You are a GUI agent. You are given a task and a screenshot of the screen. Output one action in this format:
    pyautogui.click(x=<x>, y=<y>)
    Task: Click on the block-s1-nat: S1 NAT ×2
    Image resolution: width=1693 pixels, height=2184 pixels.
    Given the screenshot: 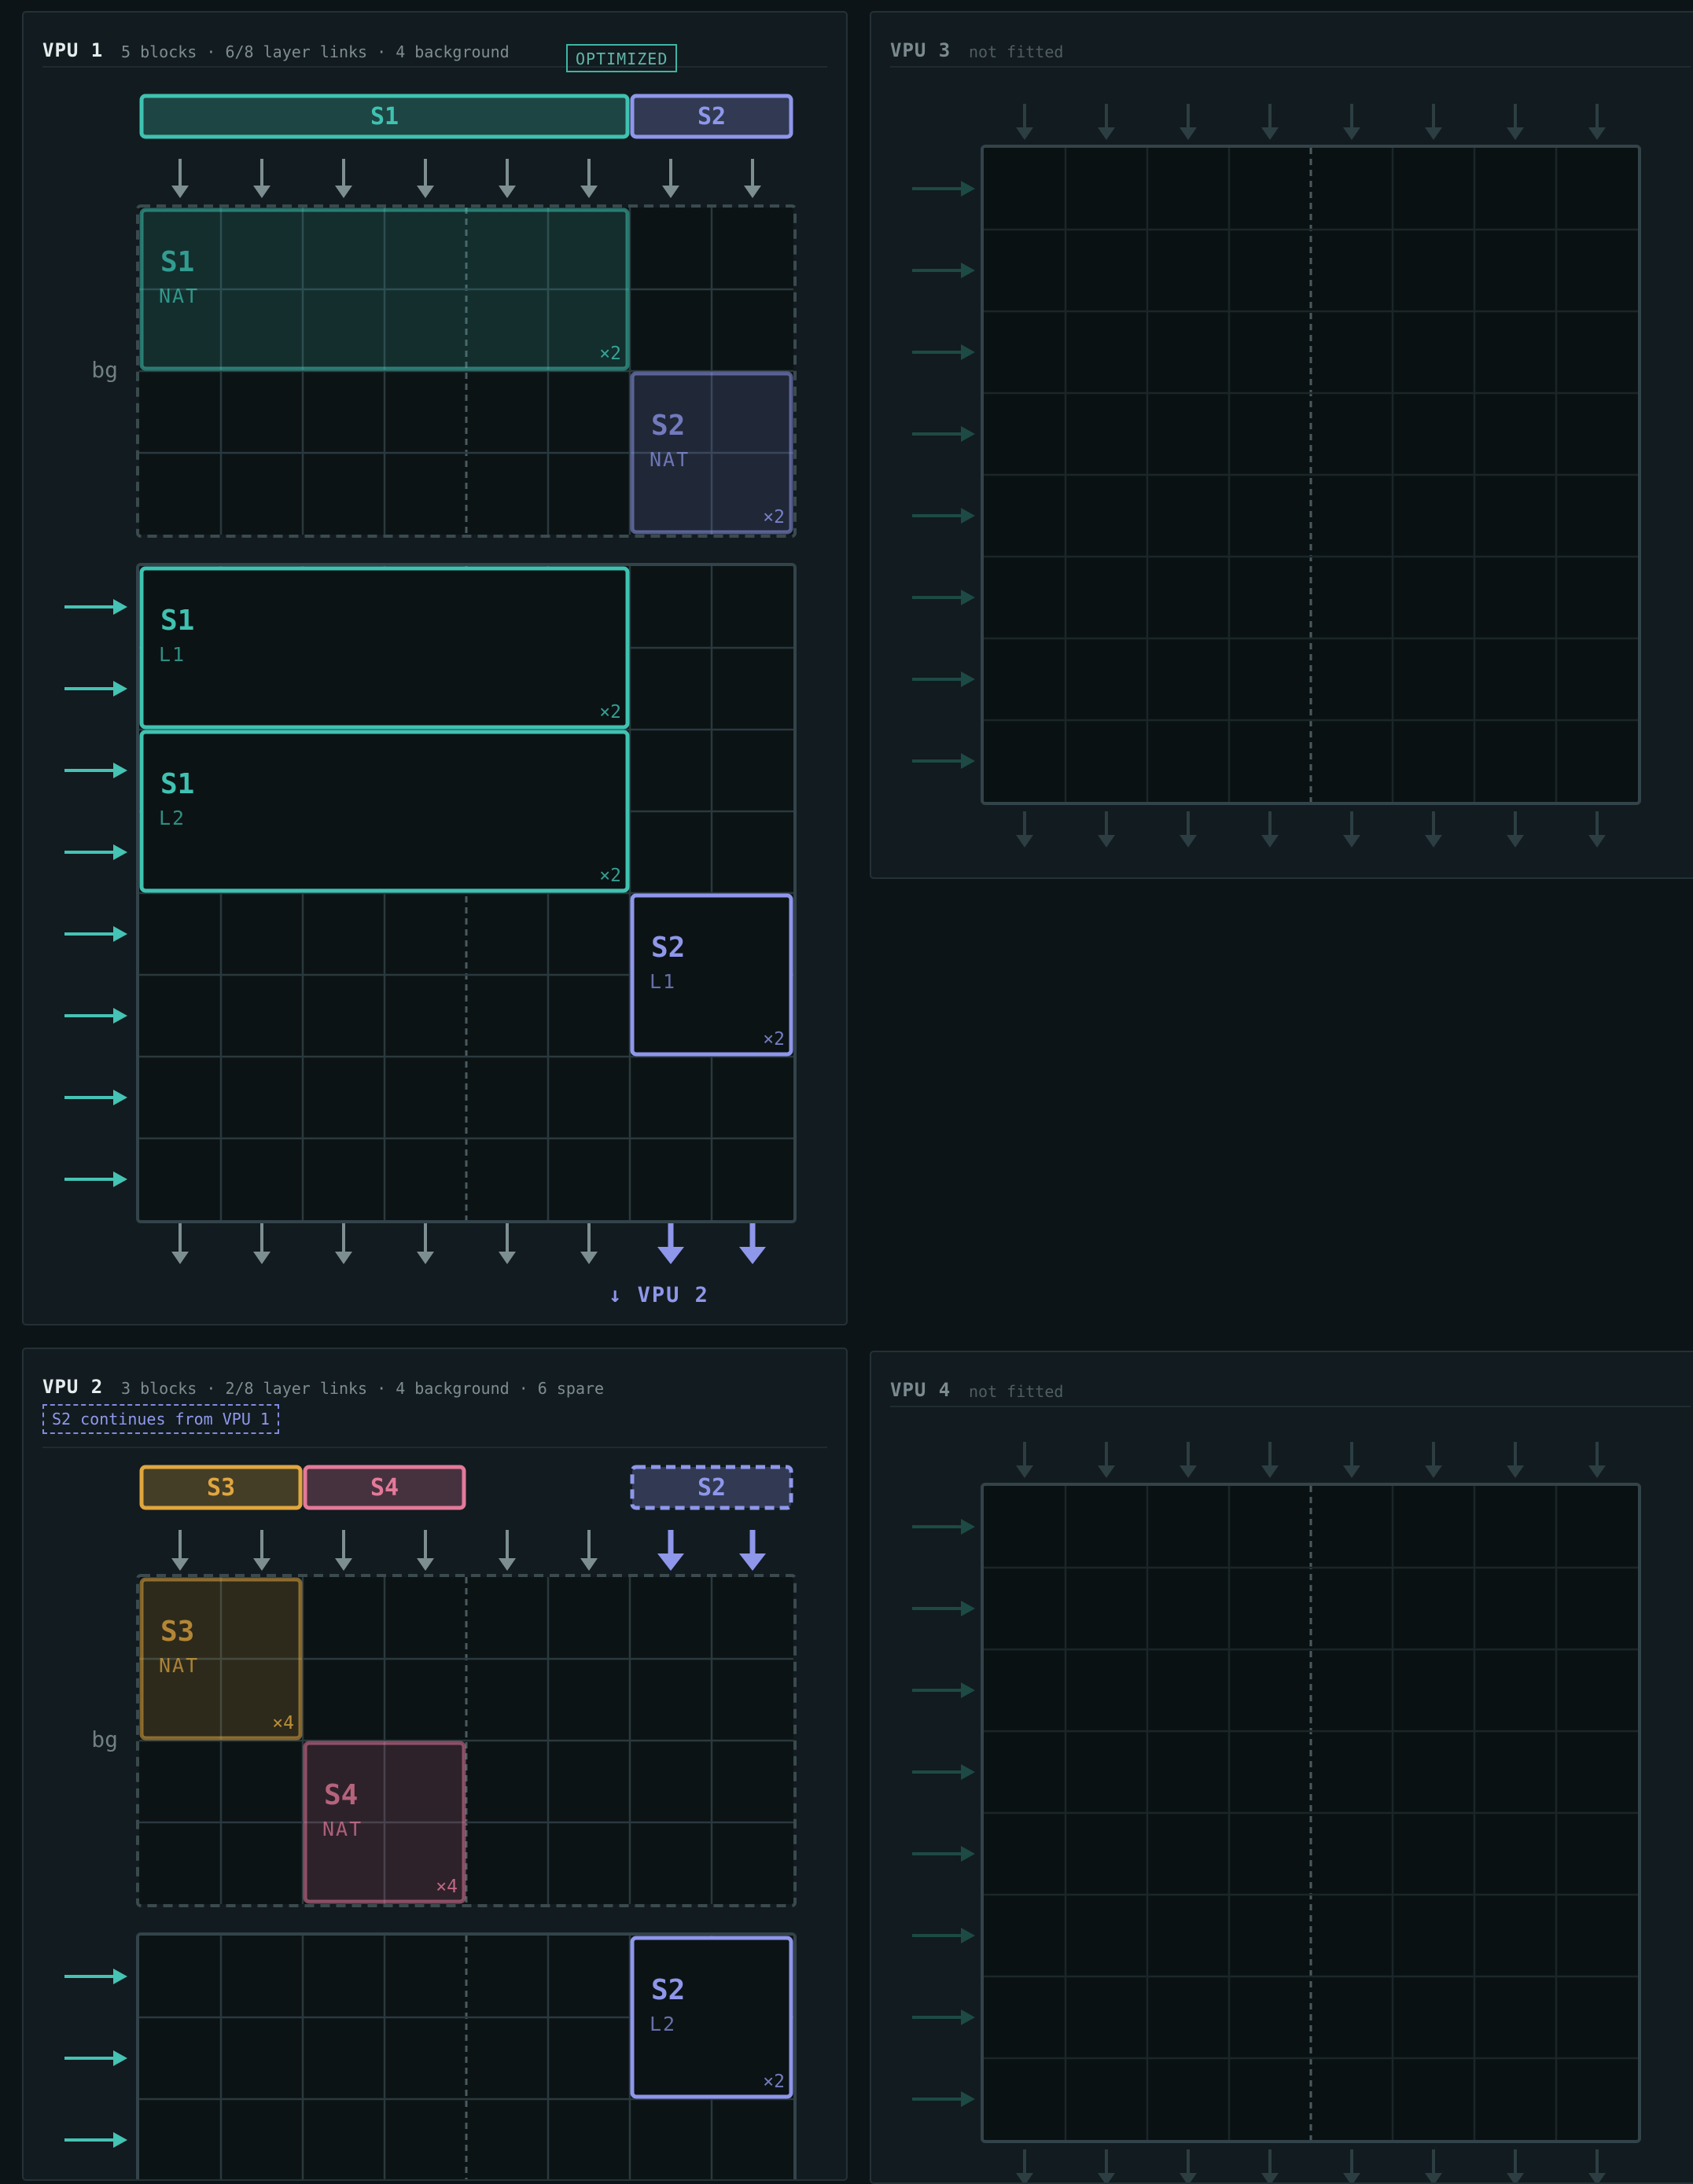 What is the action you would take?
    pyautogui.click(x=384, y=289)
    